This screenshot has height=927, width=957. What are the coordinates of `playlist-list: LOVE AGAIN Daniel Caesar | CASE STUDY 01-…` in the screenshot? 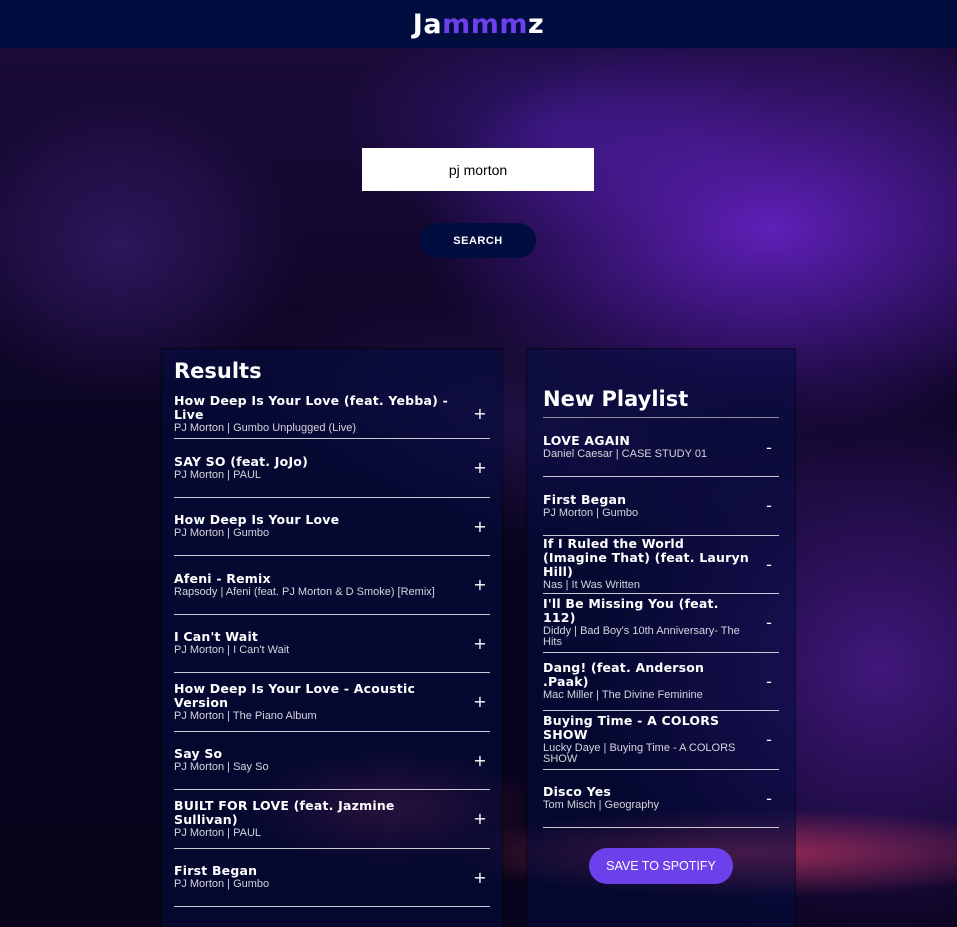 It's located at (661, 623).